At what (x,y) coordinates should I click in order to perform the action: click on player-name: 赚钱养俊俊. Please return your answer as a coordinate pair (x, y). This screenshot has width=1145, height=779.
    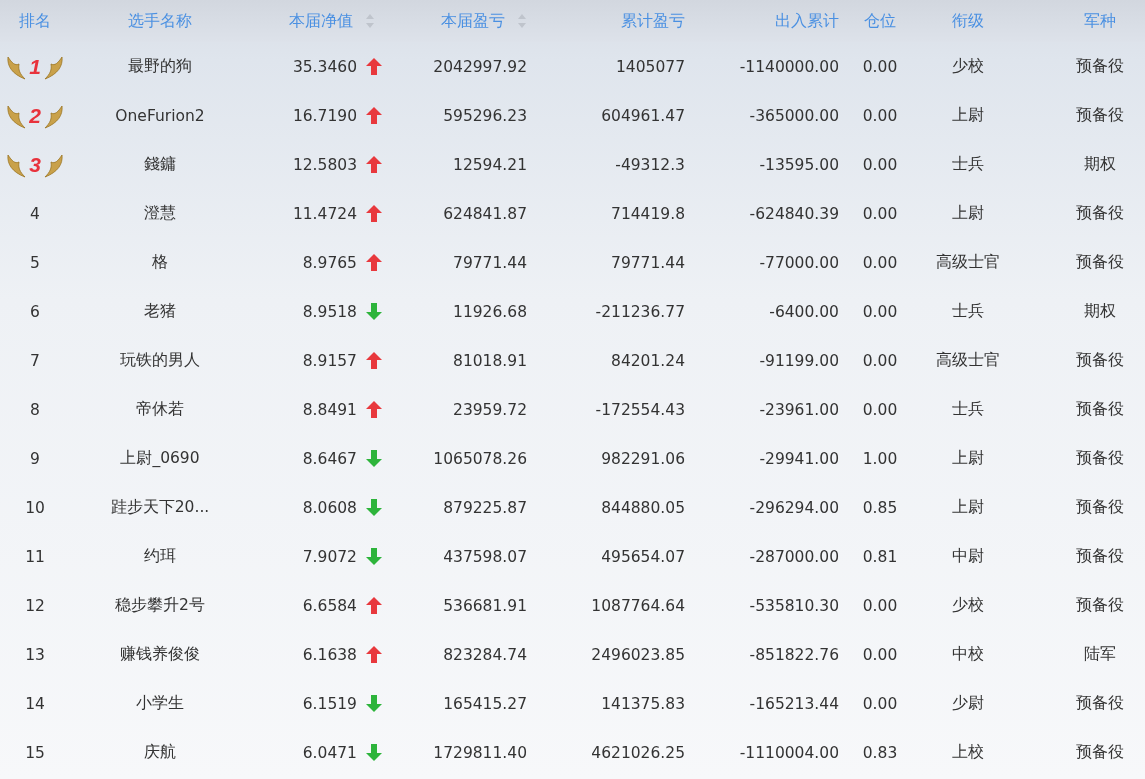
    Looking at the image, I should click on (160, 654).